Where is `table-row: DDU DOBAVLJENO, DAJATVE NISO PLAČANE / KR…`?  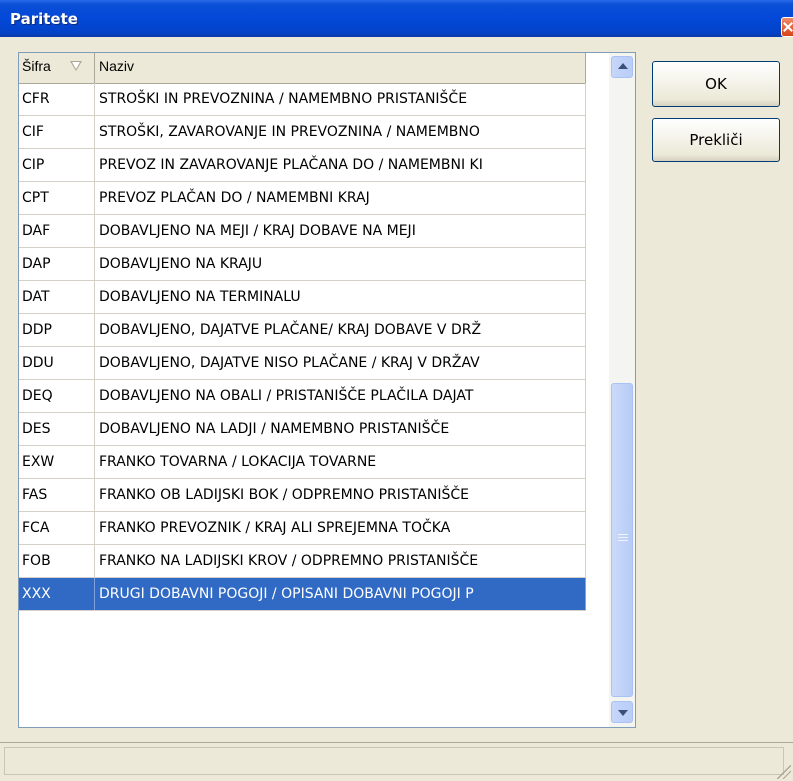
table-row: DDU DOBAVLJENO, DAJATVE NISO PLAČANE / KR… is located at coordinates (302, 363).